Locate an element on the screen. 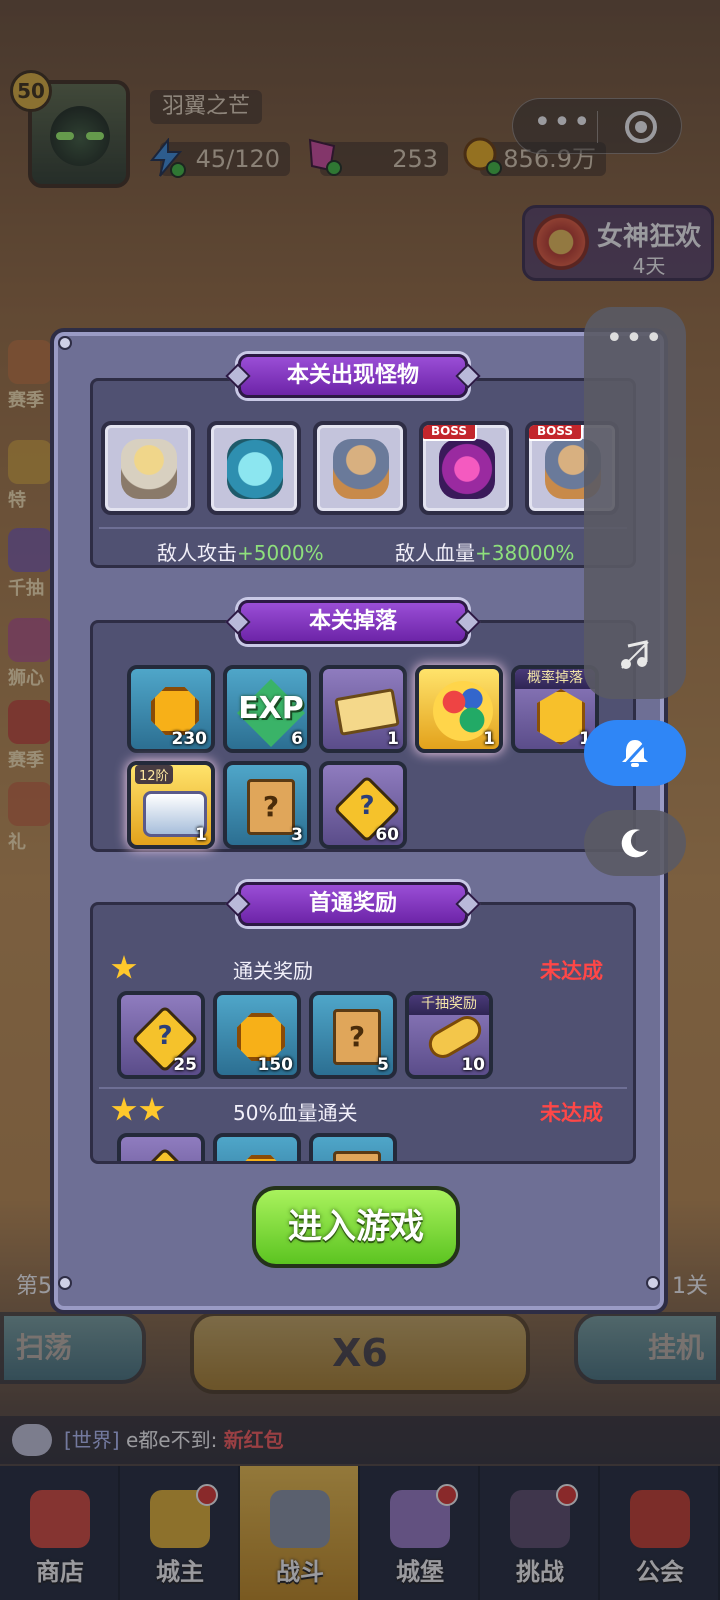 The height and width of the screenshot is (1600, 720). armored-guard-icon is located at coordinates (361, 469).